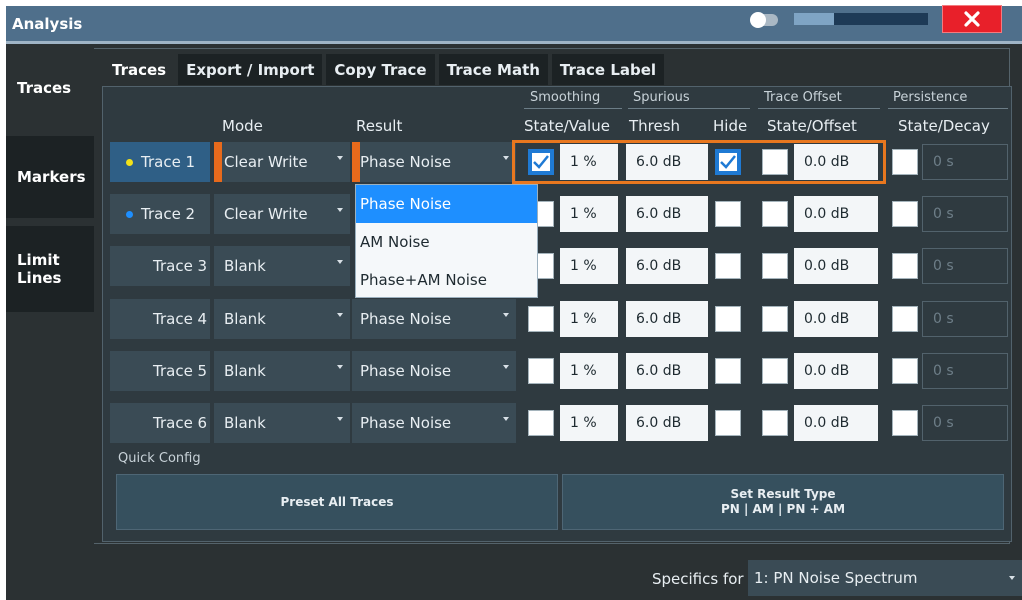 This screenshot has height=600, width=1022. I want to click on trace-label-button: Trace 5, so click(160, 371).